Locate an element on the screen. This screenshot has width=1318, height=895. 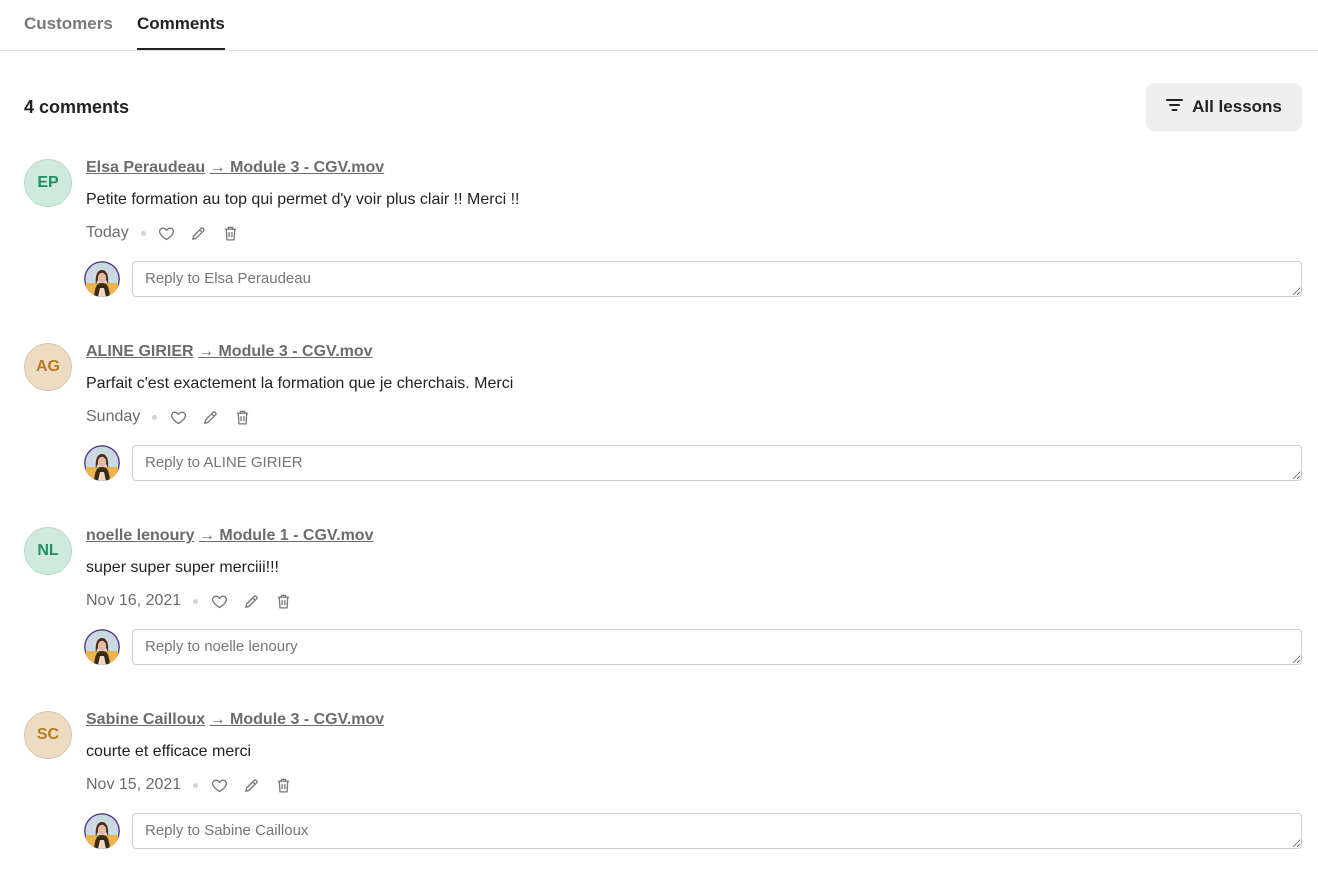
comment-date: Nov 16, 2021 is located at coordinates (134, 600).